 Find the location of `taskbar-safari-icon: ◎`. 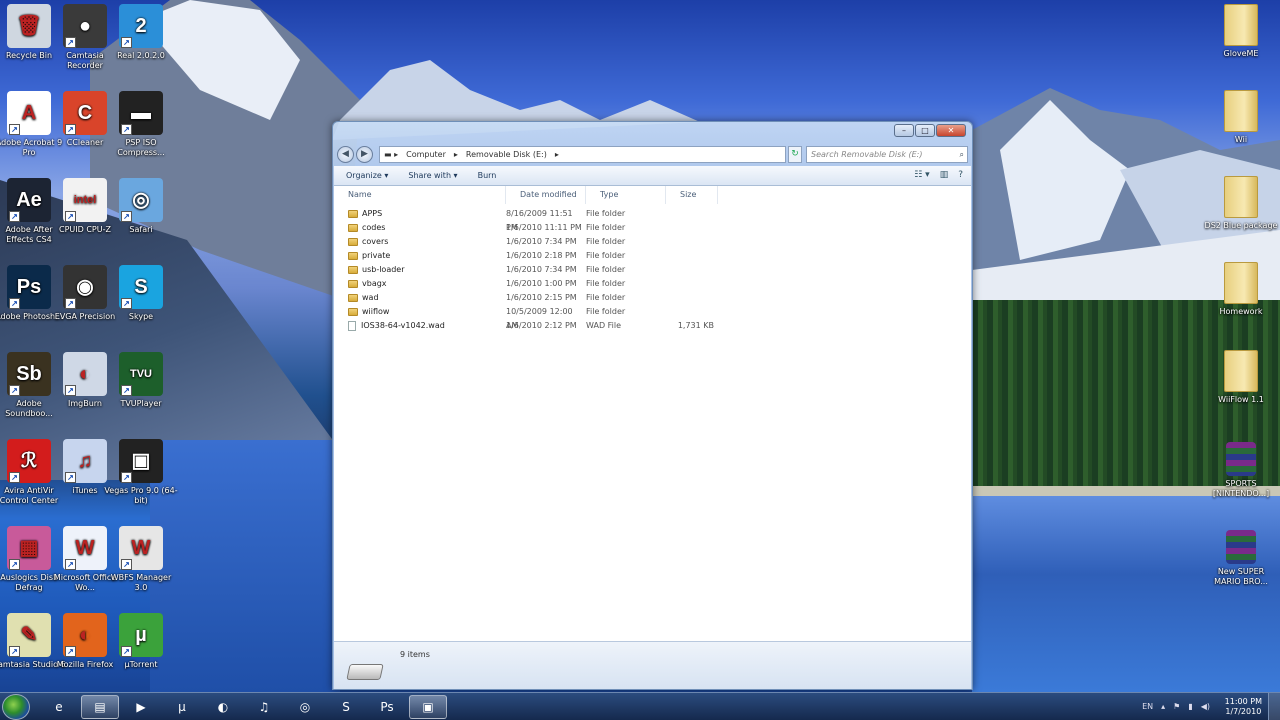

taskbar-safari-icon: ◎ is located at coordinates (305, 707).